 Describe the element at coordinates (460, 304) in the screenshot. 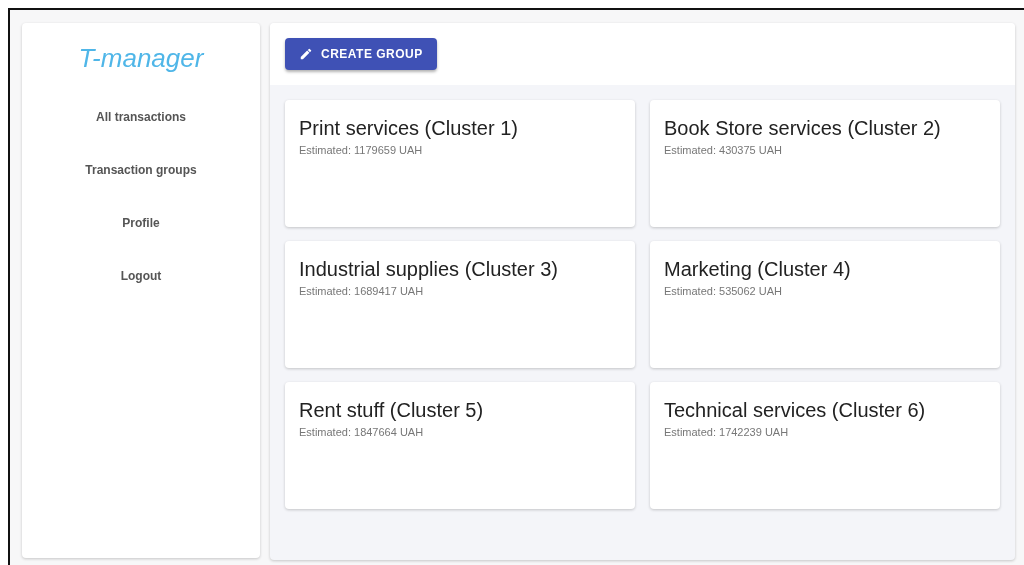

I see `group-card: Industrial supplies (Cluster 3) Estimated: 1689417 UAH` at that location.